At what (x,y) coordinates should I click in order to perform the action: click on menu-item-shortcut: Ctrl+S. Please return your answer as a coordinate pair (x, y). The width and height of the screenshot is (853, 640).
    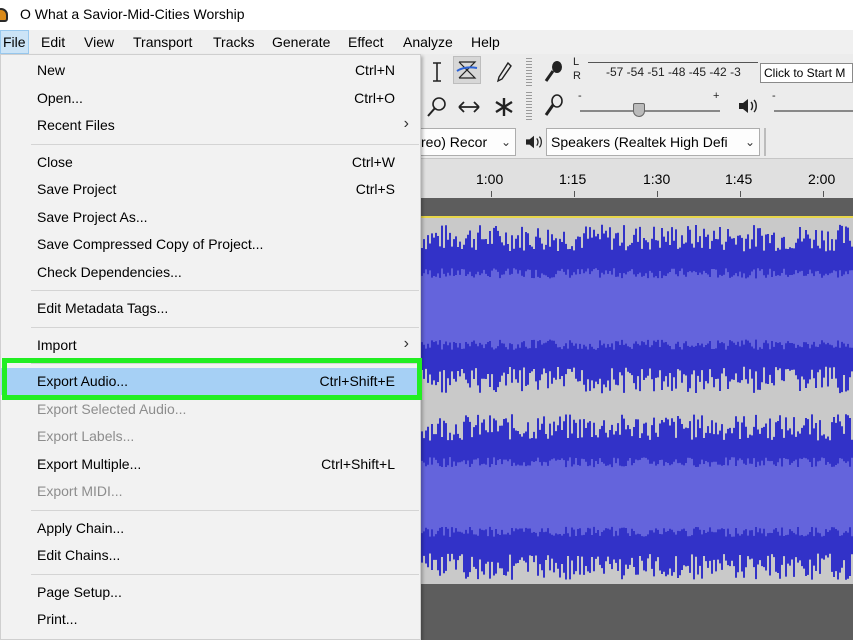
    Looking at the image, I should click on (375, 189).